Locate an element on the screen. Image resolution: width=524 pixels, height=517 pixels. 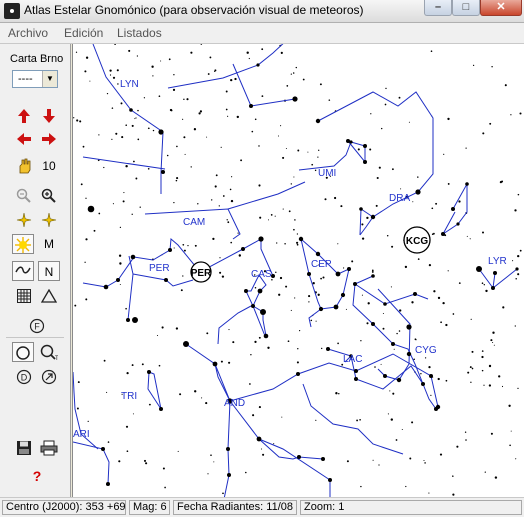
triangle-toggle-button is located at coordinates (49, 297).